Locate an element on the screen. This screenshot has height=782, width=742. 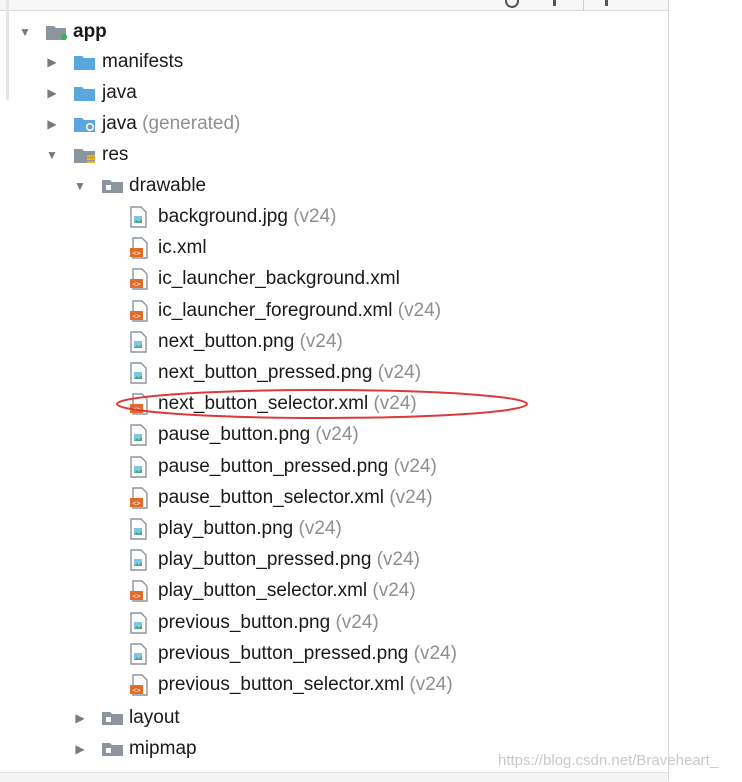
resource-folder-icon is located at coordinates (85, 157).